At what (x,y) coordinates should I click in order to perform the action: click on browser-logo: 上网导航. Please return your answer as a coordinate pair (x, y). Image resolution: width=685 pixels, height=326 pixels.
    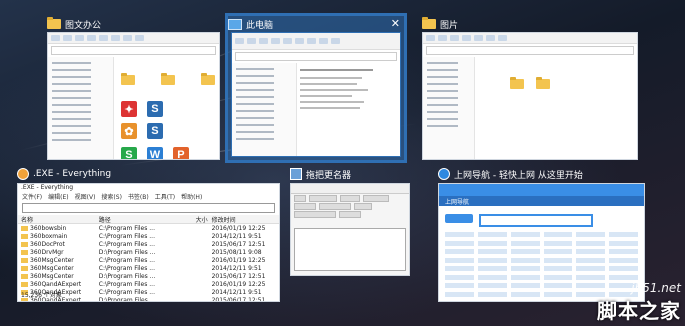
    Looking at the image, I should click on (457, 202).